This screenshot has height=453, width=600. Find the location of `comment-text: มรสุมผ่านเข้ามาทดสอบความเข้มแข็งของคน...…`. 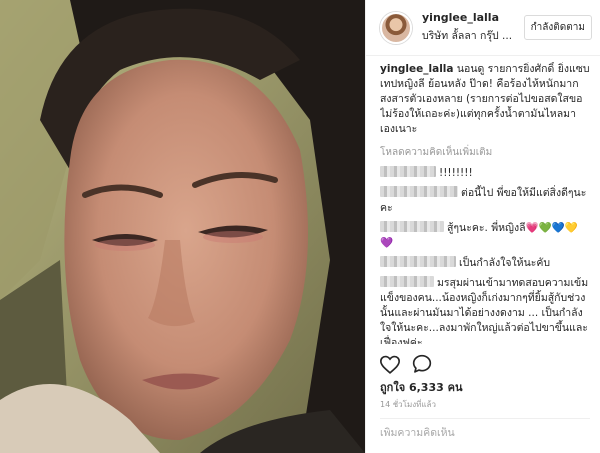

comment-text: มรสุมผ่านเข้ามาทดสอบความเข้มแข็งของคน...… is located at coordinates (484, 310).